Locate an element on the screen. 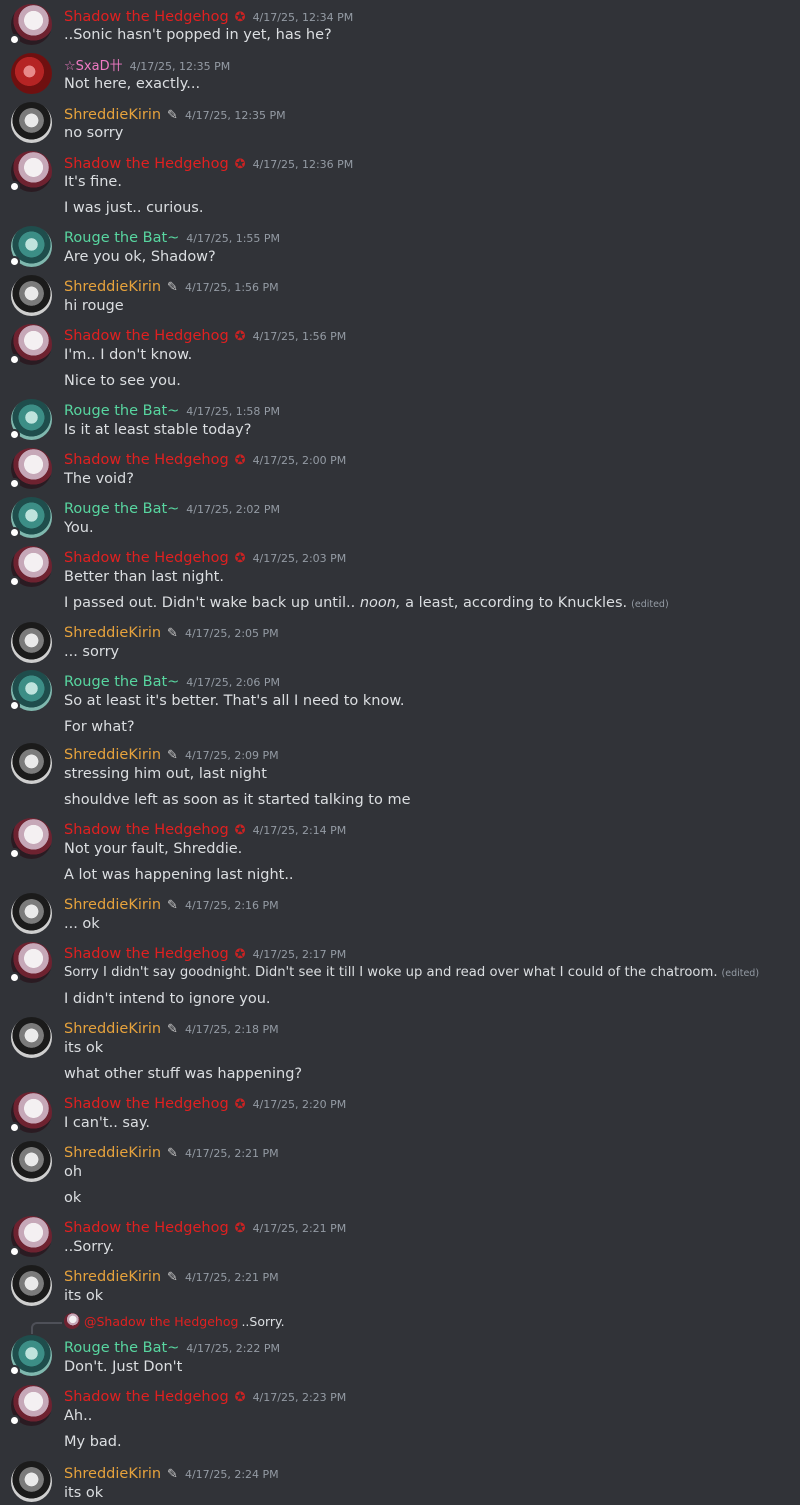 The image size is (800, 1505). message-text: ..Sorry. is located at coordinates (89, 1247).